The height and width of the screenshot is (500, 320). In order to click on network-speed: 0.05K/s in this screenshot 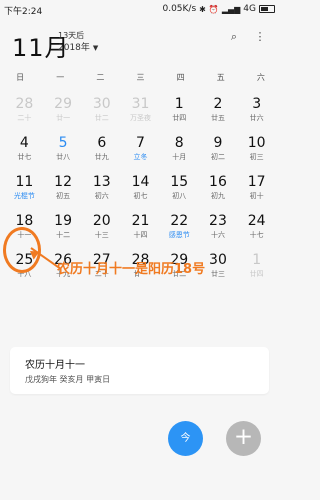, I will do `click(179, 9)`.